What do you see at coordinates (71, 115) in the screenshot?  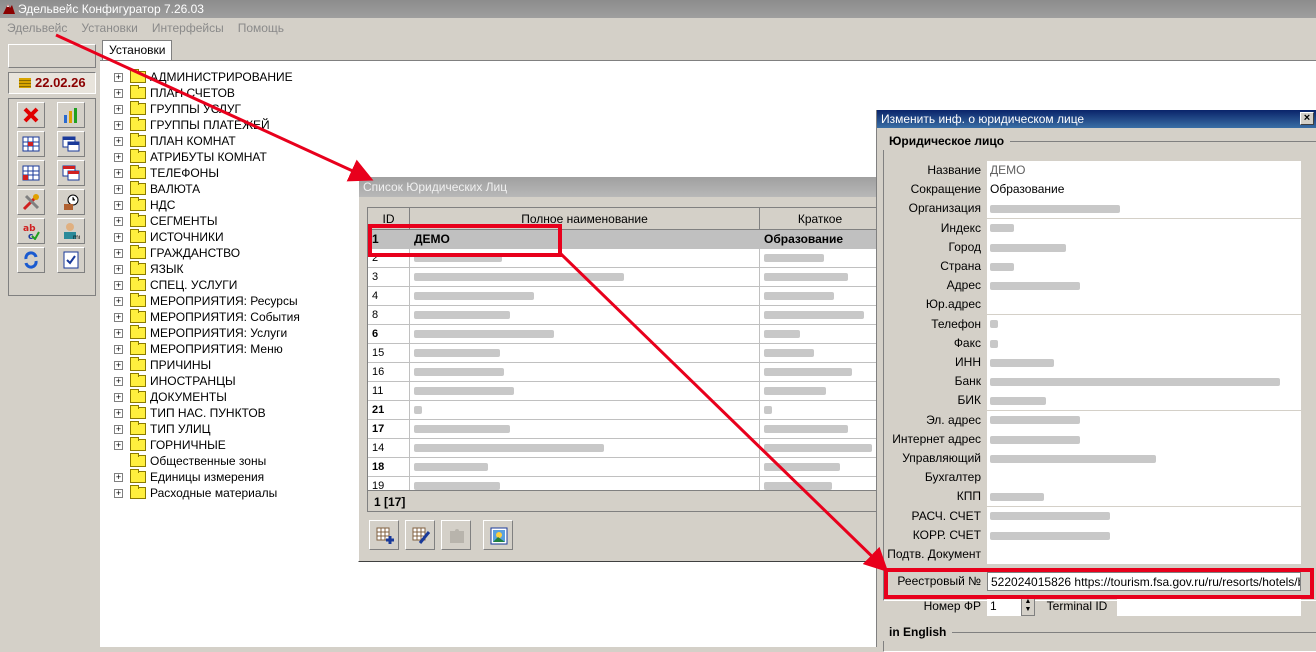 I see `report-button` at bounding box center [71, 115].